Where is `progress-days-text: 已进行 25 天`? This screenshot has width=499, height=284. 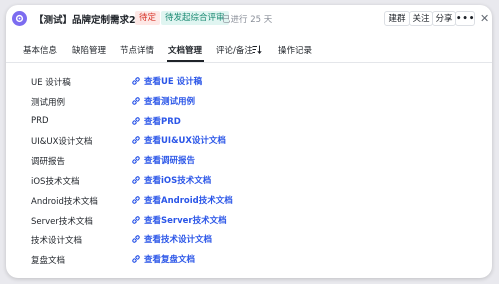
progress-days-text: 已进行 25 天 is located at coordinates (247, 20).